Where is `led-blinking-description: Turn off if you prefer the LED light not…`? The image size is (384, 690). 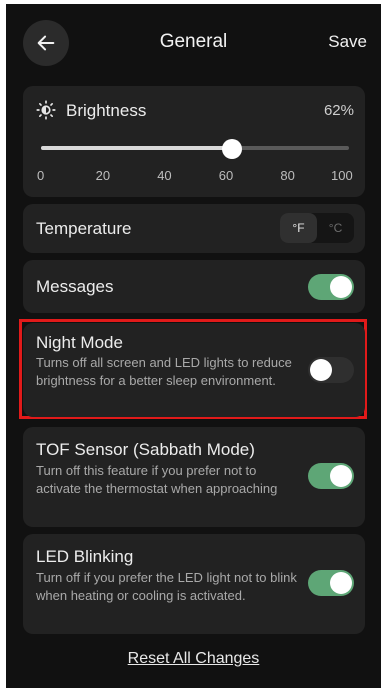 led-blinking-description: Turn off if you prefer the LED light not… is located at coordinates (166, 586).